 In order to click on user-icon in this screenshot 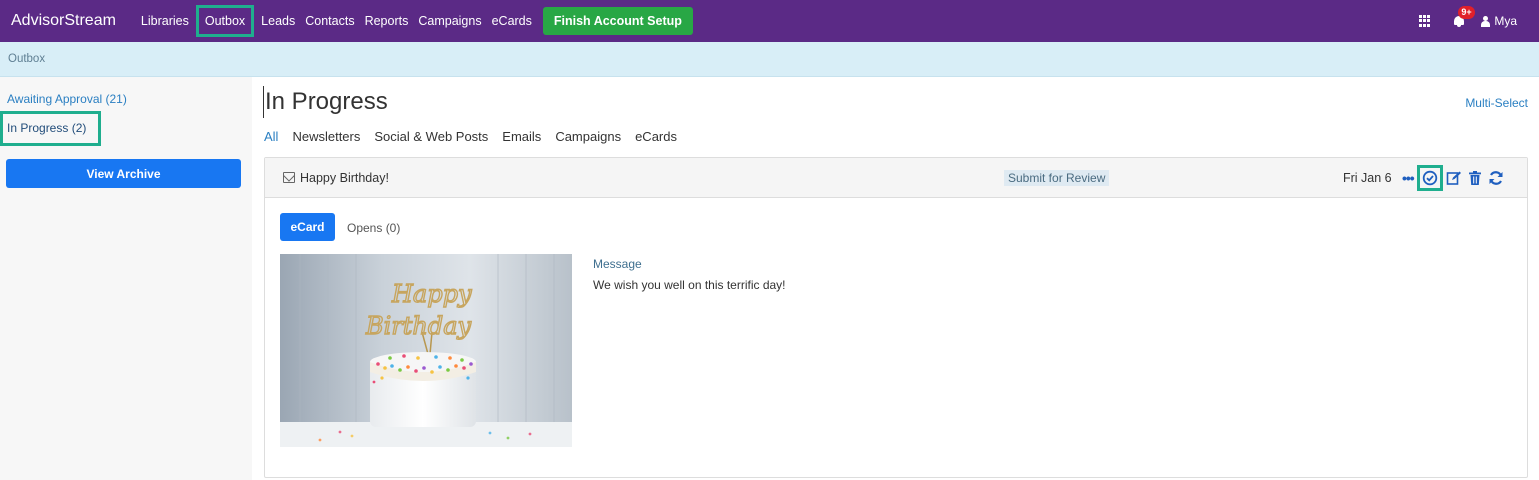, I will do `click(1486, 21)`.